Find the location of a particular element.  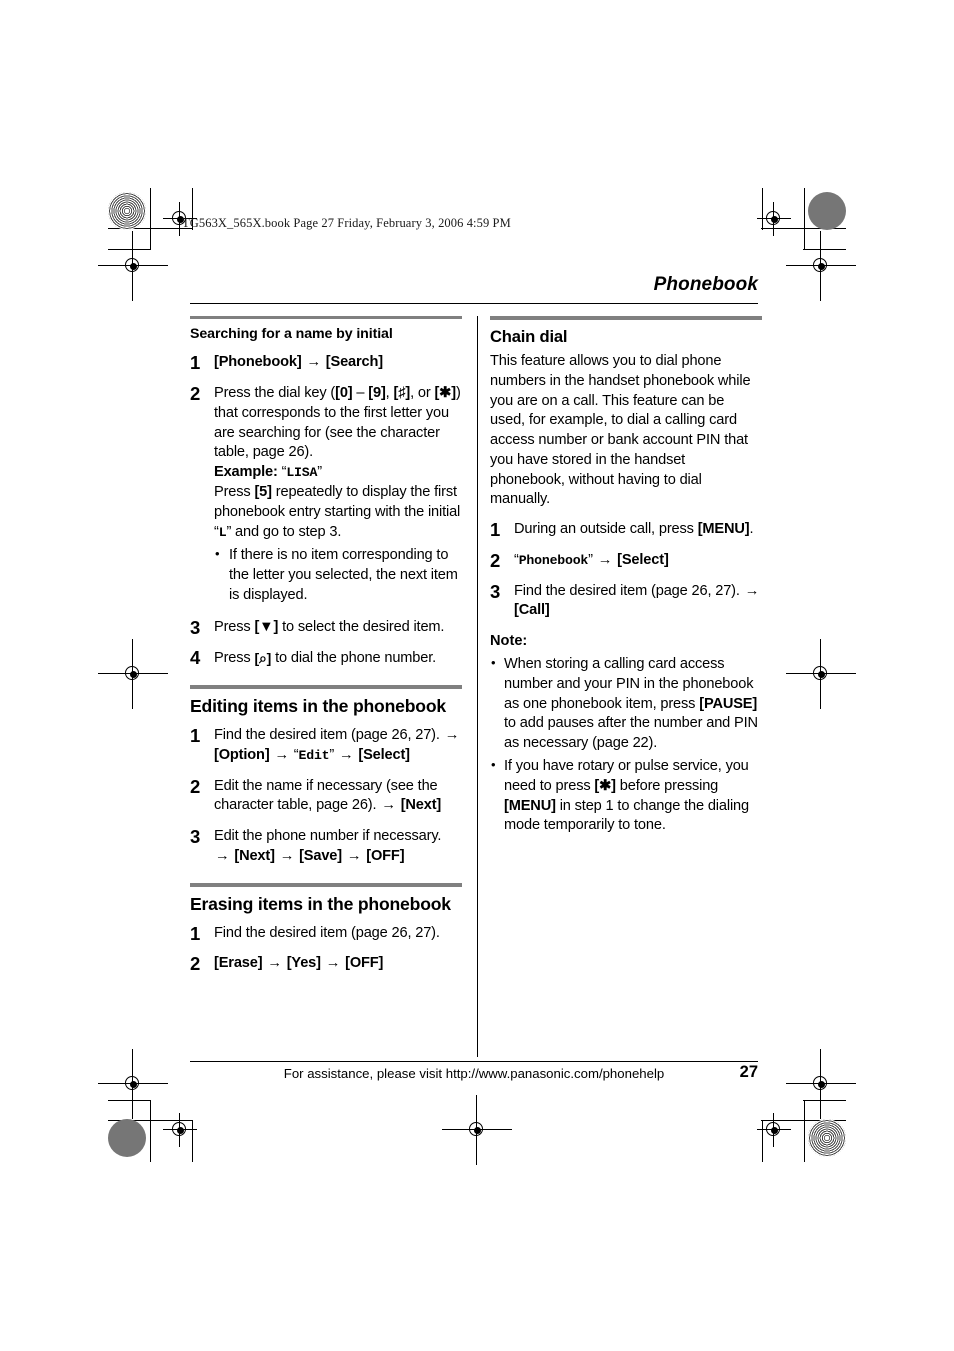

step-text: to dial the phone number. is located at coordinates (354, 658).